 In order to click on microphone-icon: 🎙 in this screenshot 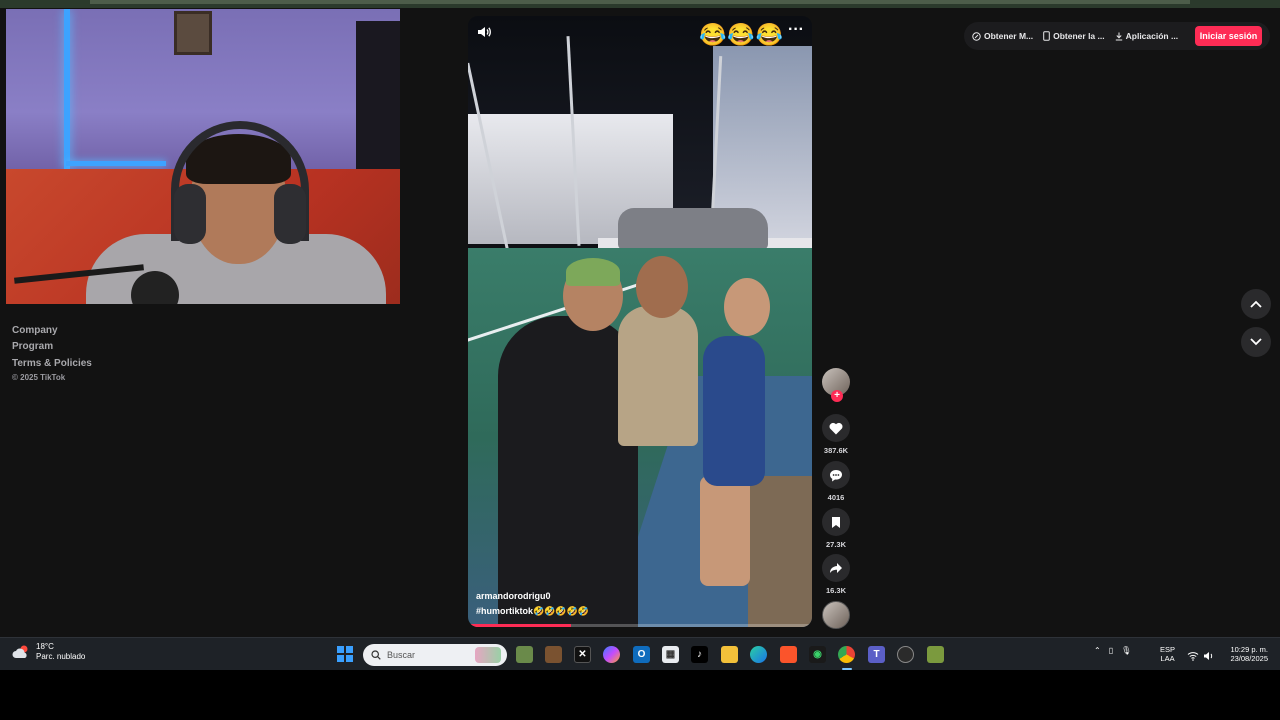, I will do `click(1126, 650)`.